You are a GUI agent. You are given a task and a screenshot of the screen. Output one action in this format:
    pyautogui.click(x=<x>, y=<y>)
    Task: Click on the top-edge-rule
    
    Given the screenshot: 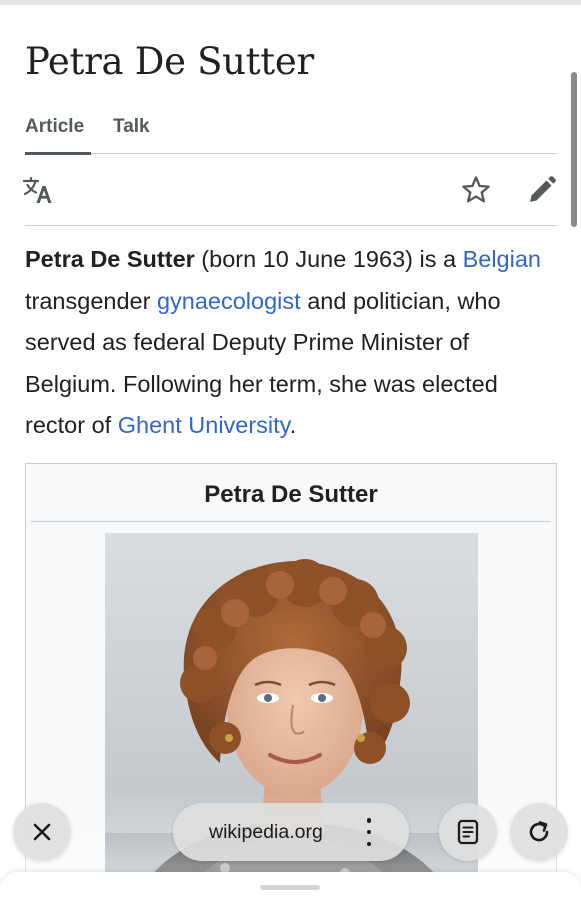 What is the action you would take?
    pyautogui.click(x=290, y=2)
    